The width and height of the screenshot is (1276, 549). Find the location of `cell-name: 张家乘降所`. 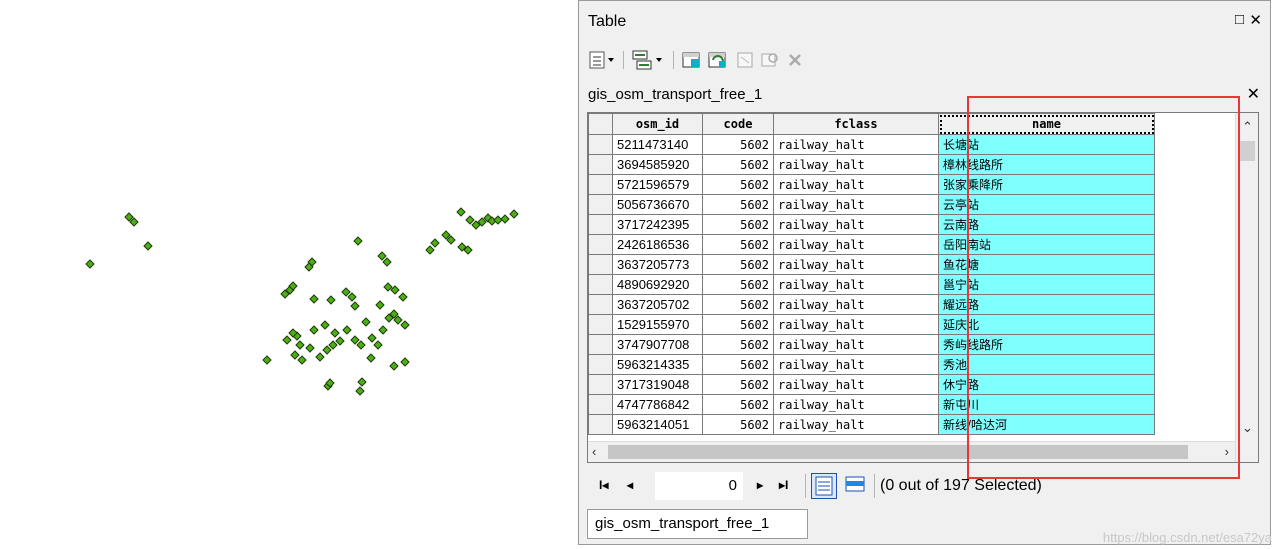

cell-name: 张家乘降所 is located at coordinates (1046, 184).